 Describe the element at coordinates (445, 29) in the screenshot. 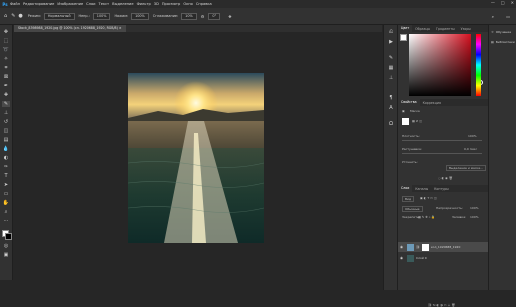

I see `tab-gradients: Градиенты` at that location.